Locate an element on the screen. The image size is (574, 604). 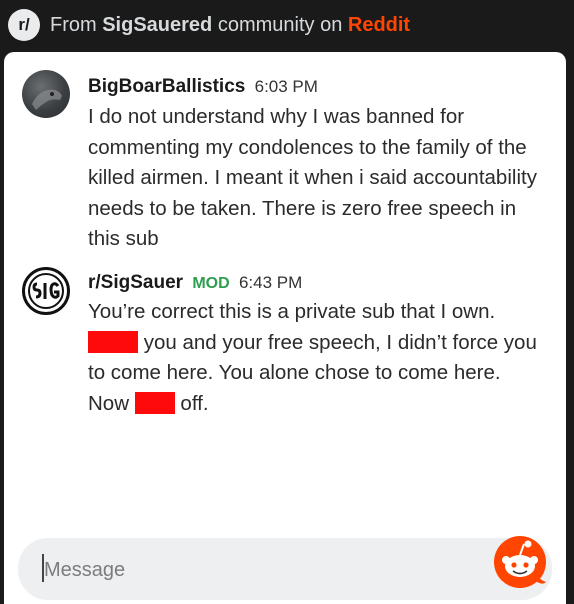
user-avatar-icon is located at coordinates (46, 94).